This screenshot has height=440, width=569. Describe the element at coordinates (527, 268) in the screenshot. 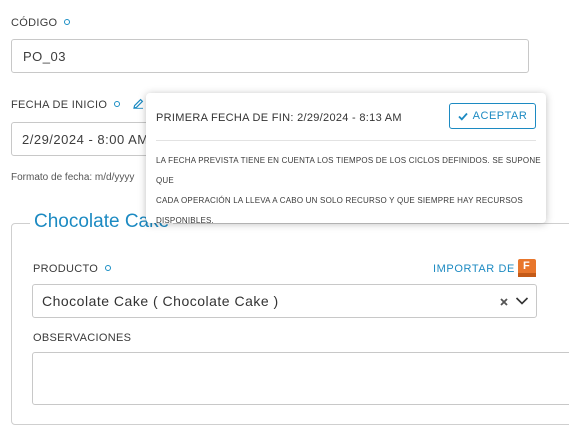

I see `fusion-logo-icon: F` at that location.